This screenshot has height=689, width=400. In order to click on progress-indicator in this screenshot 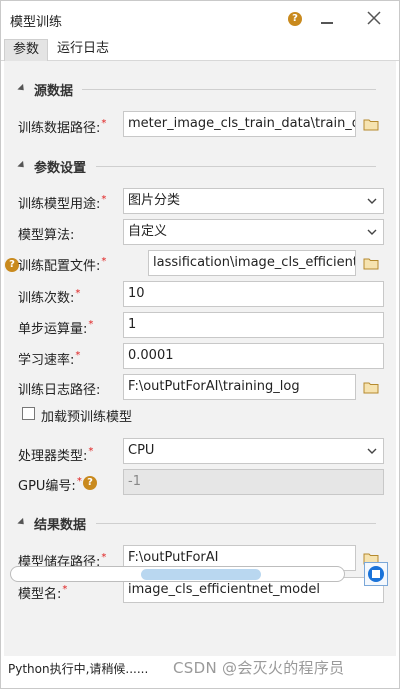, I will do `click(201, 574)`.